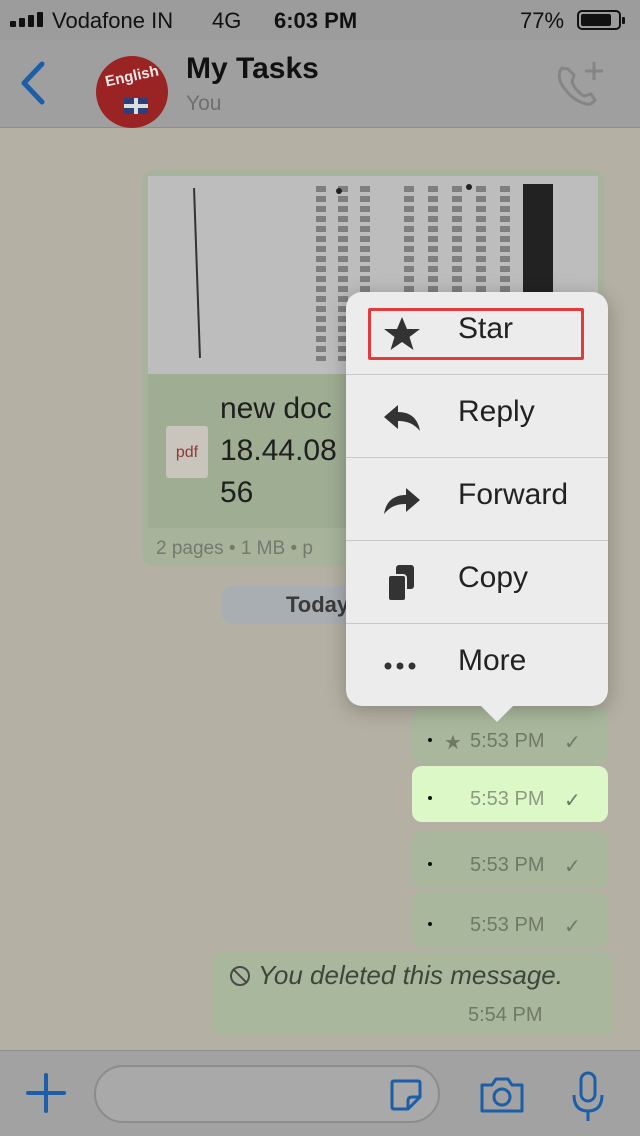 This screenshot has width=640, height=1136. What do you see at coordinates (502, 1095) in the screenshot?
I see `camera-icon` at bounding box center [502, 1095].